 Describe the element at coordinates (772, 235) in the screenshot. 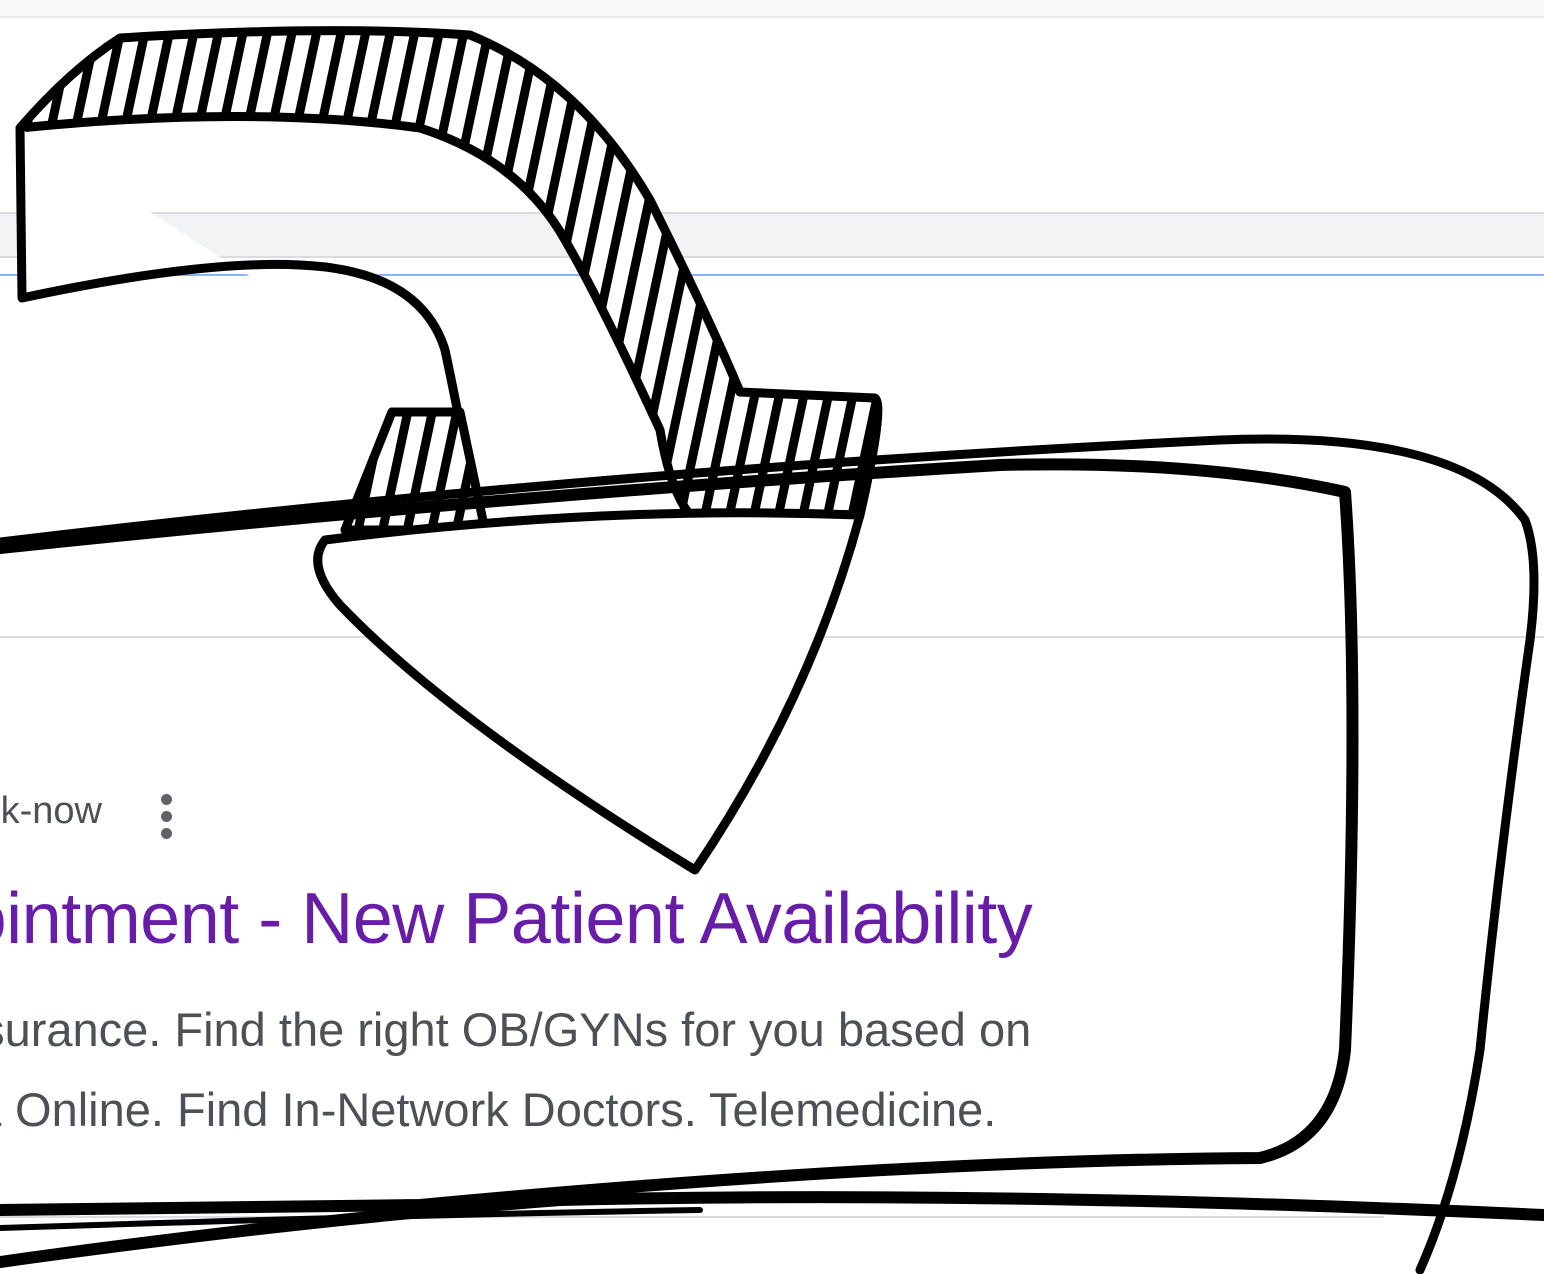

I see `search-toolbar-band` at that location.